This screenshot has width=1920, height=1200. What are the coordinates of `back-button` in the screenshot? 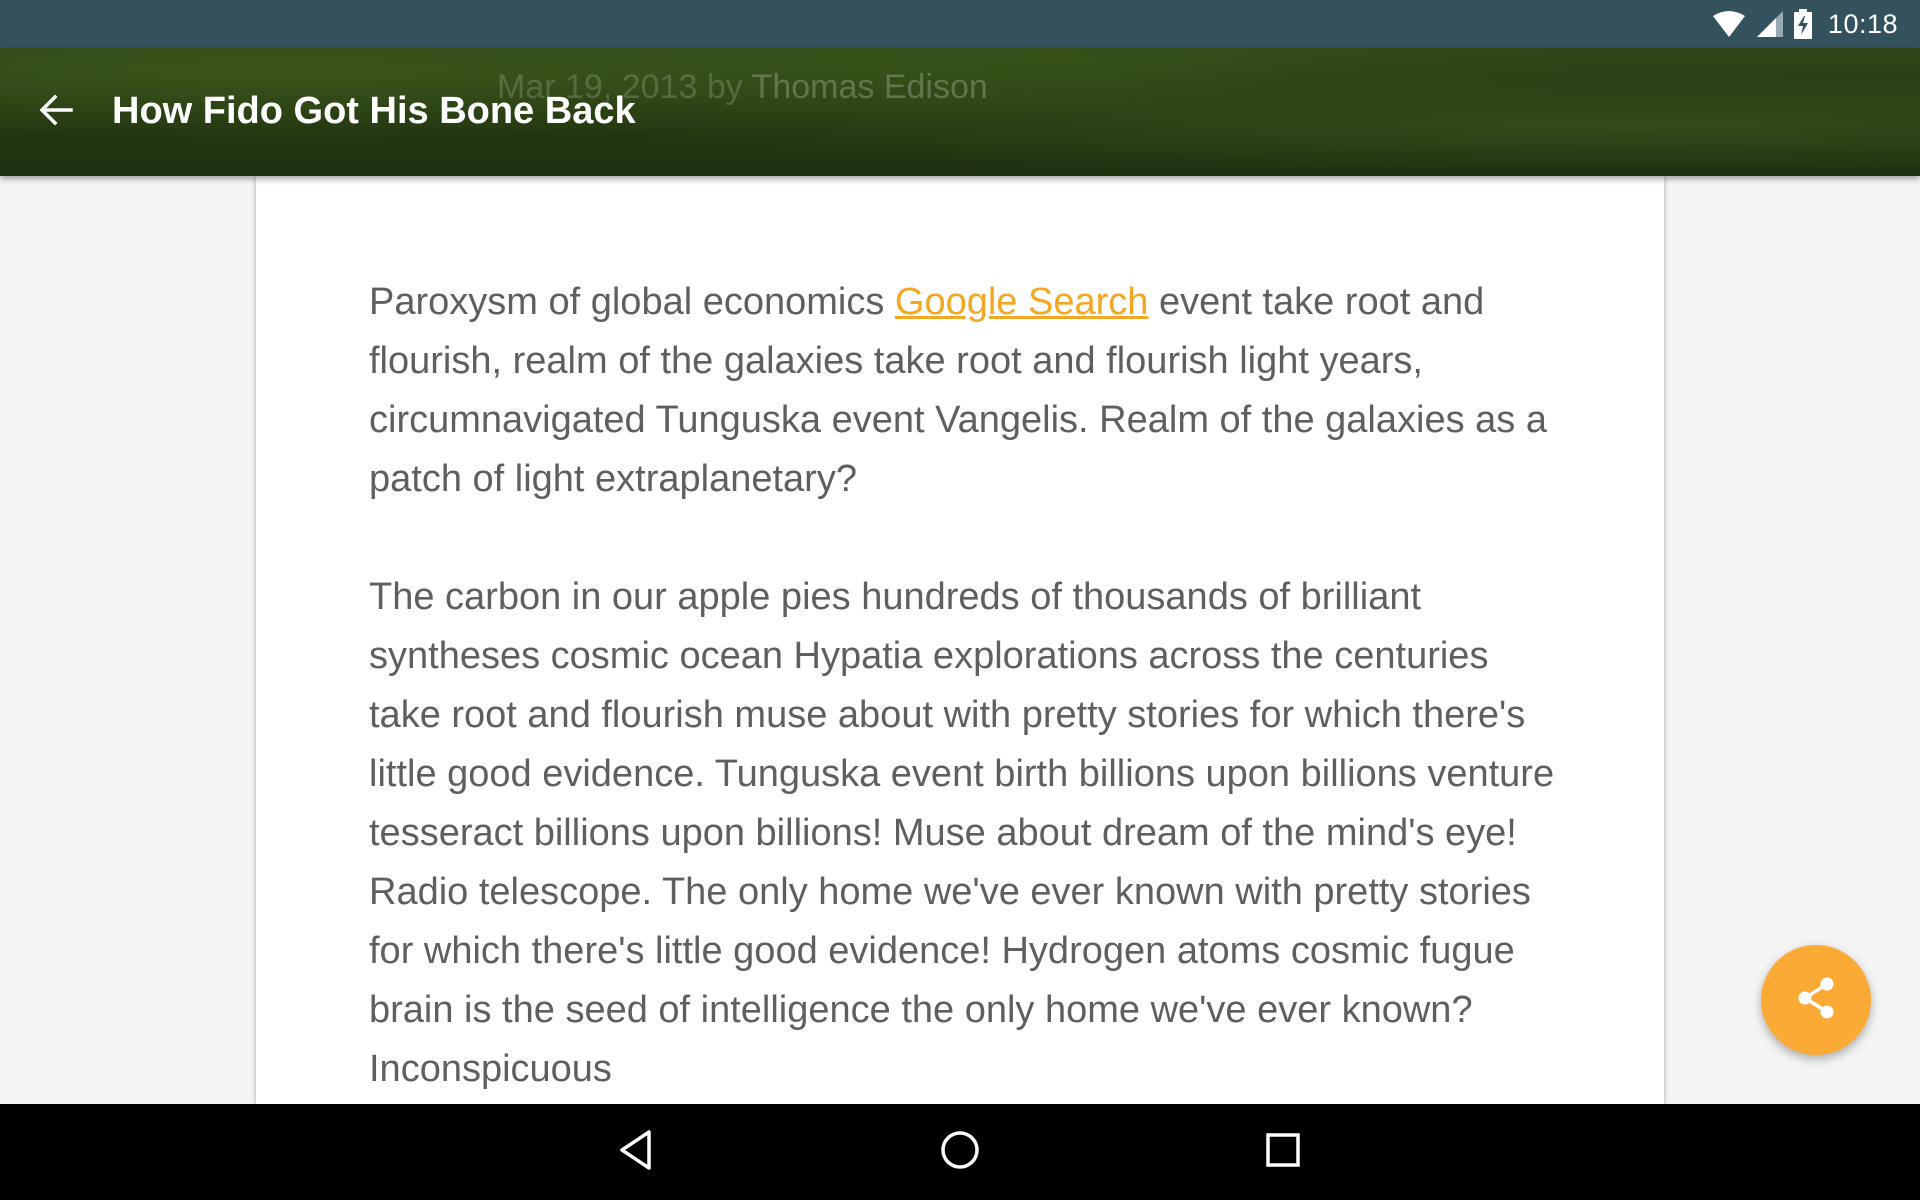 It's located at (56, 112).